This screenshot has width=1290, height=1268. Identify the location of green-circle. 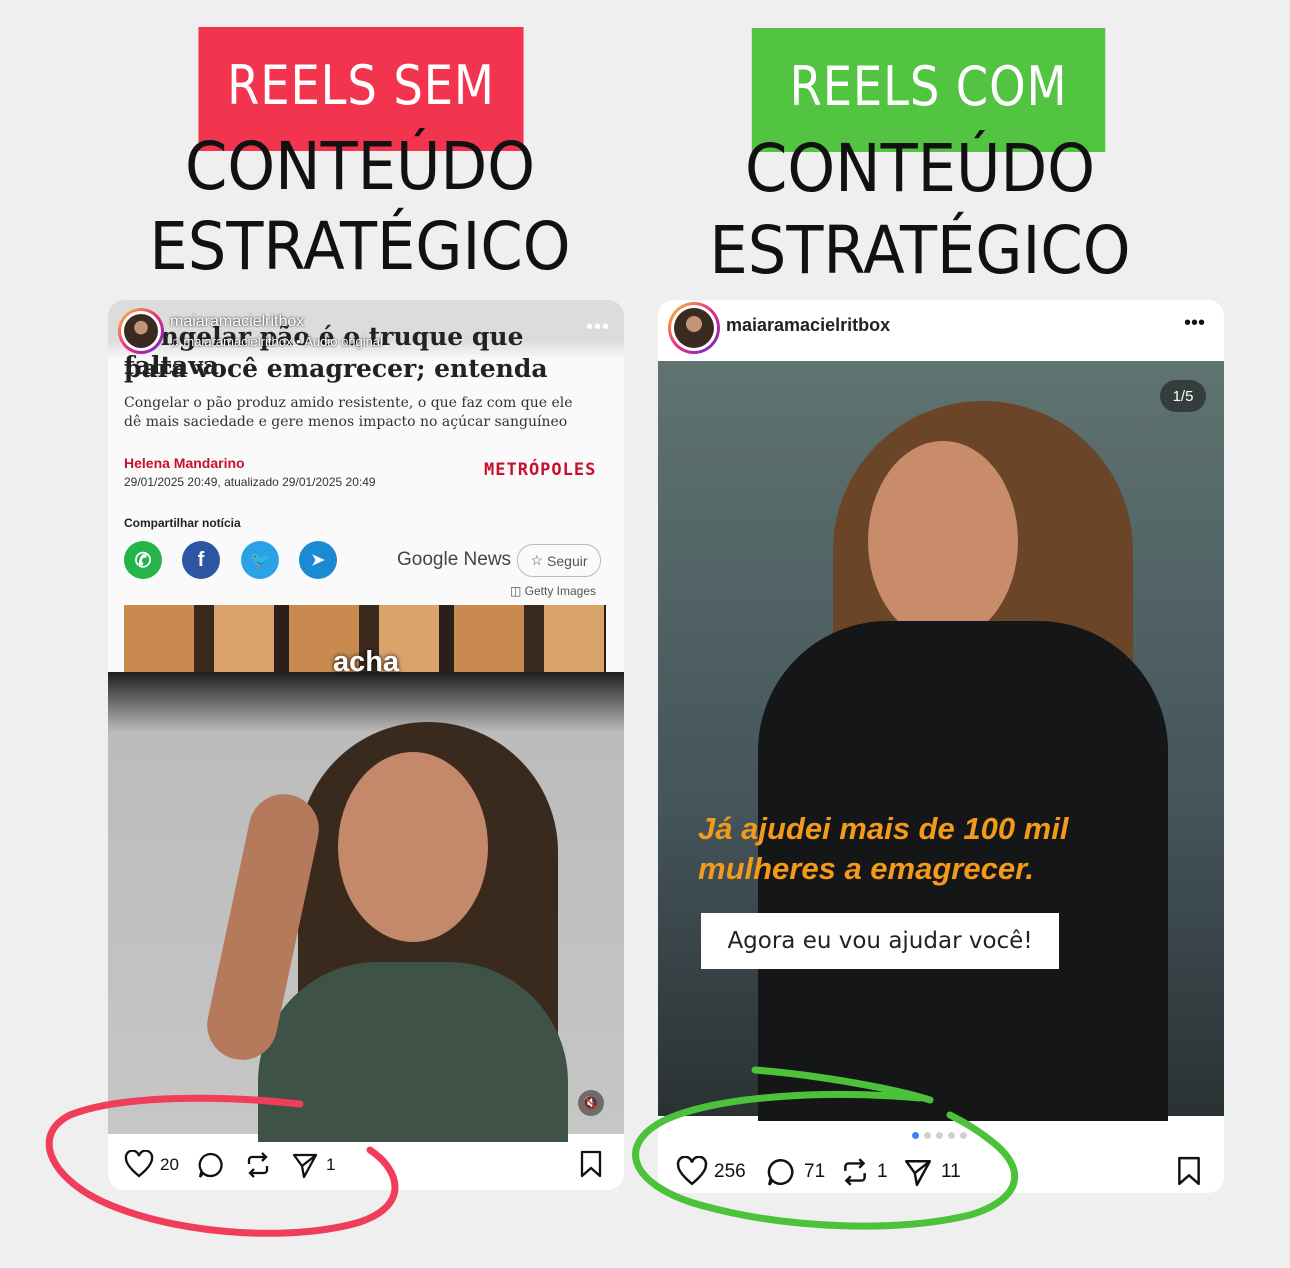
(825, 1148).